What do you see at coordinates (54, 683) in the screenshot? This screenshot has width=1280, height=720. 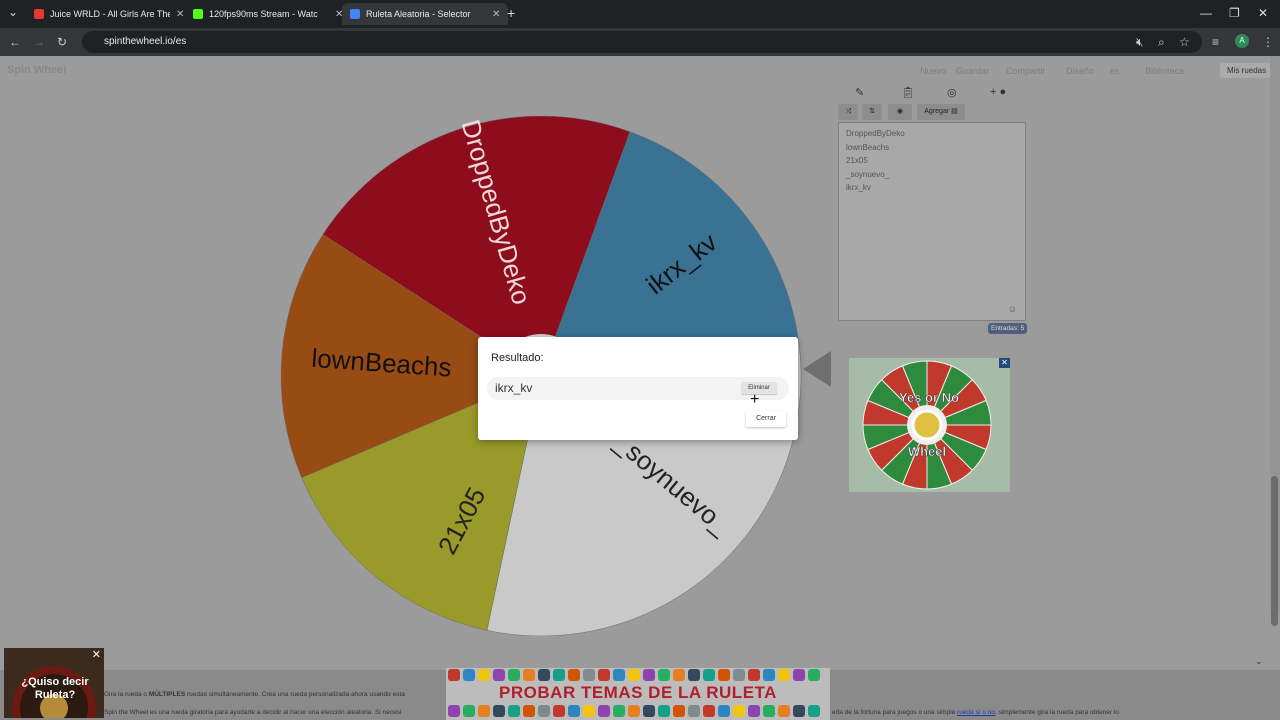 I see `roulette-ad: ¿Quiso decir Ruleta? ✕` at bounding box center [54, 683].